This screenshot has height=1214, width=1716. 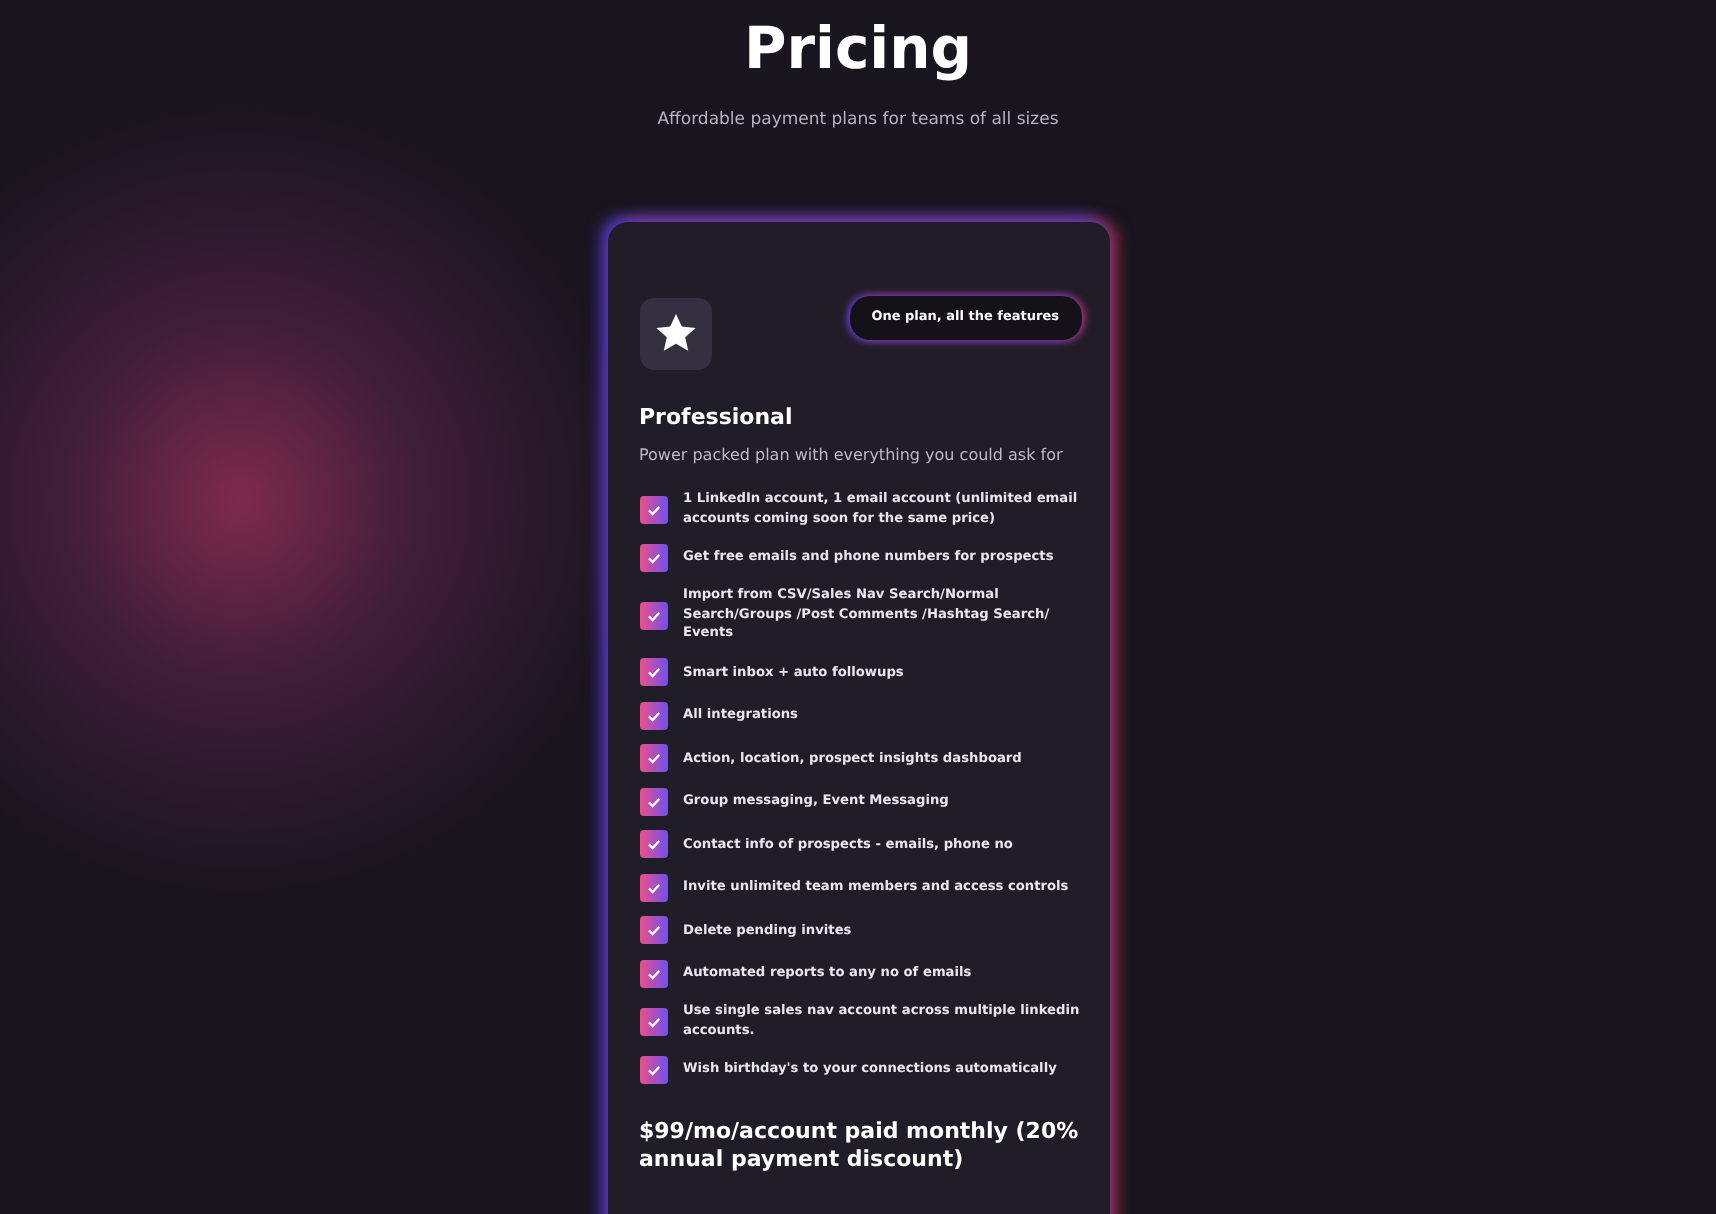 What do you see at coordinates (858, 121) in the screenshot?
I see `page-subtitle: Affordable payment plans for teams of all sizes` at bounding box center [858, 121].